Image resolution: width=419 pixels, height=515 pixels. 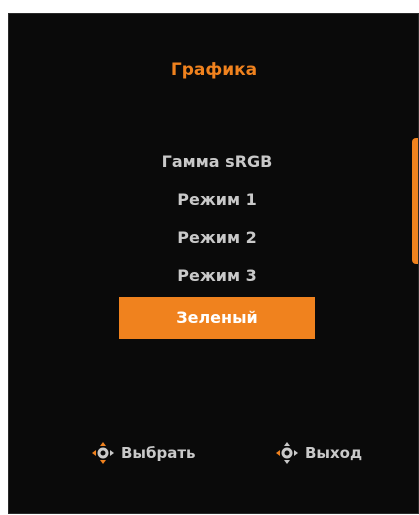 What do you see at coordinates (334, 453) in the screenshot?
I see `exit-label: Выход` at bounding box center [334, 453].